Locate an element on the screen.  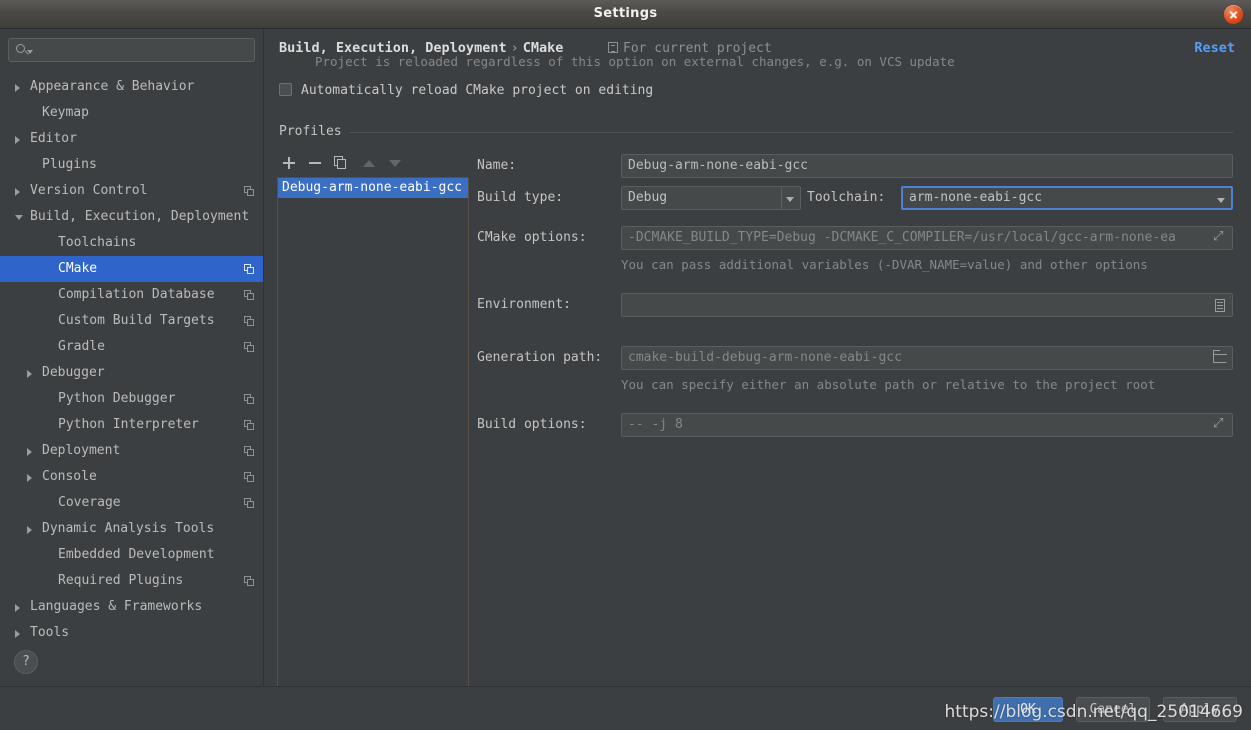
sidebar-item-keymap: Keymap is located at coordinates (131, 113).